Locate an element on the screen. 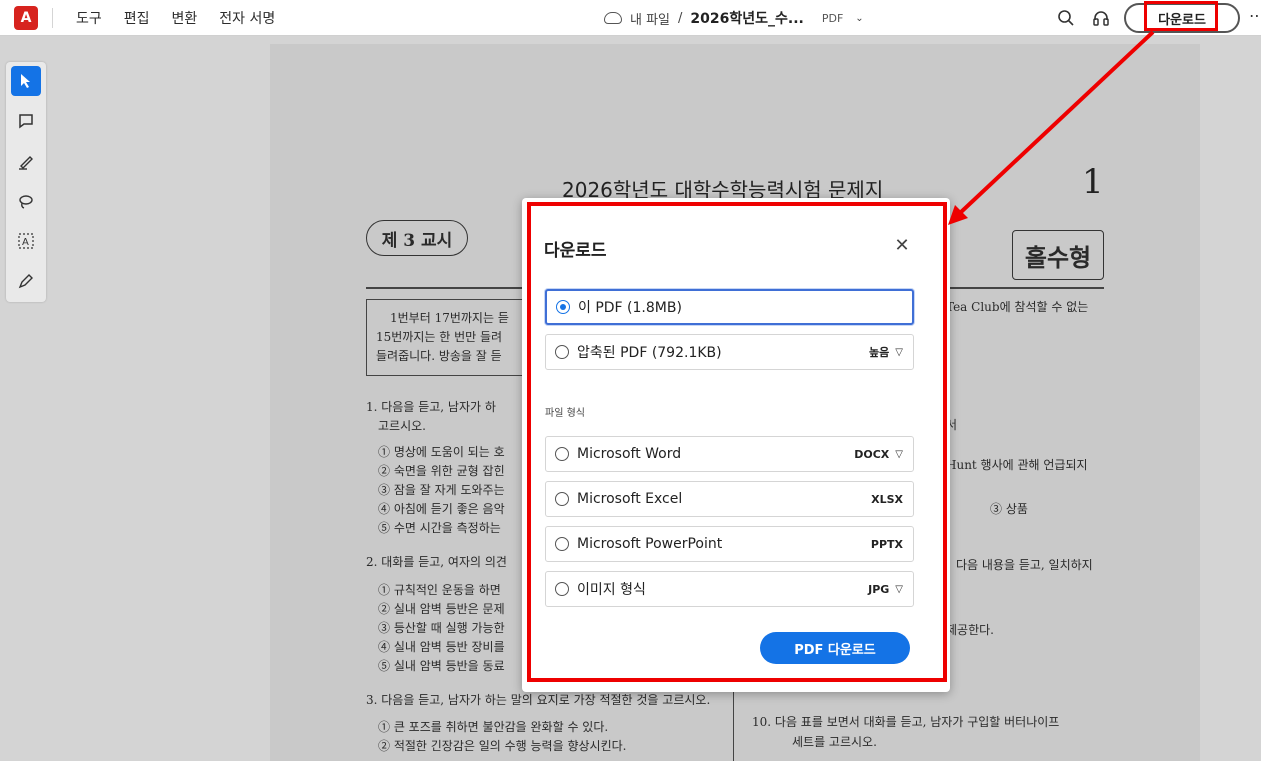 The width and height of the screenshot is (1261, 761). menu-tools: 도구 is located at coordinates (89, 18).